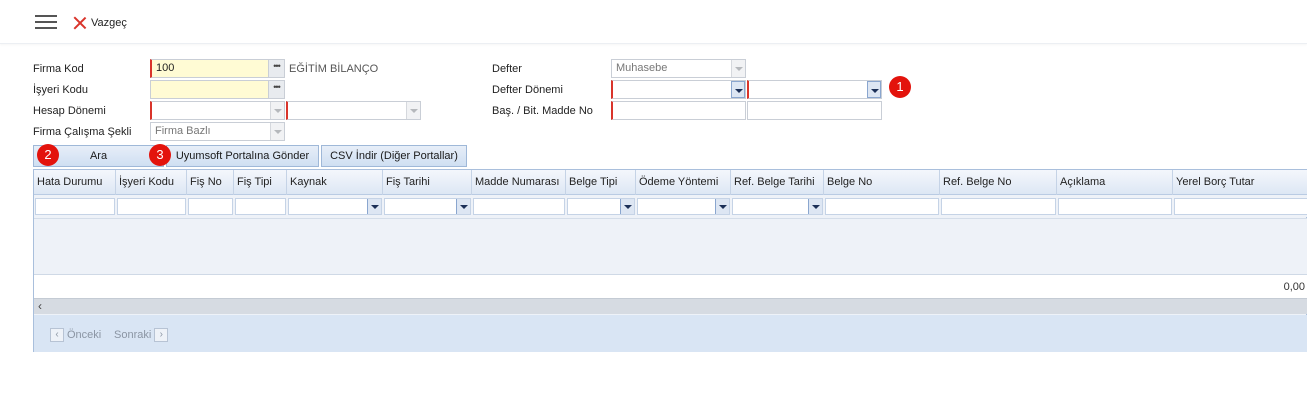  Describe the element at coordinates (210, 182) in the screenshot. I see `column-header: Fiş No` at that location.